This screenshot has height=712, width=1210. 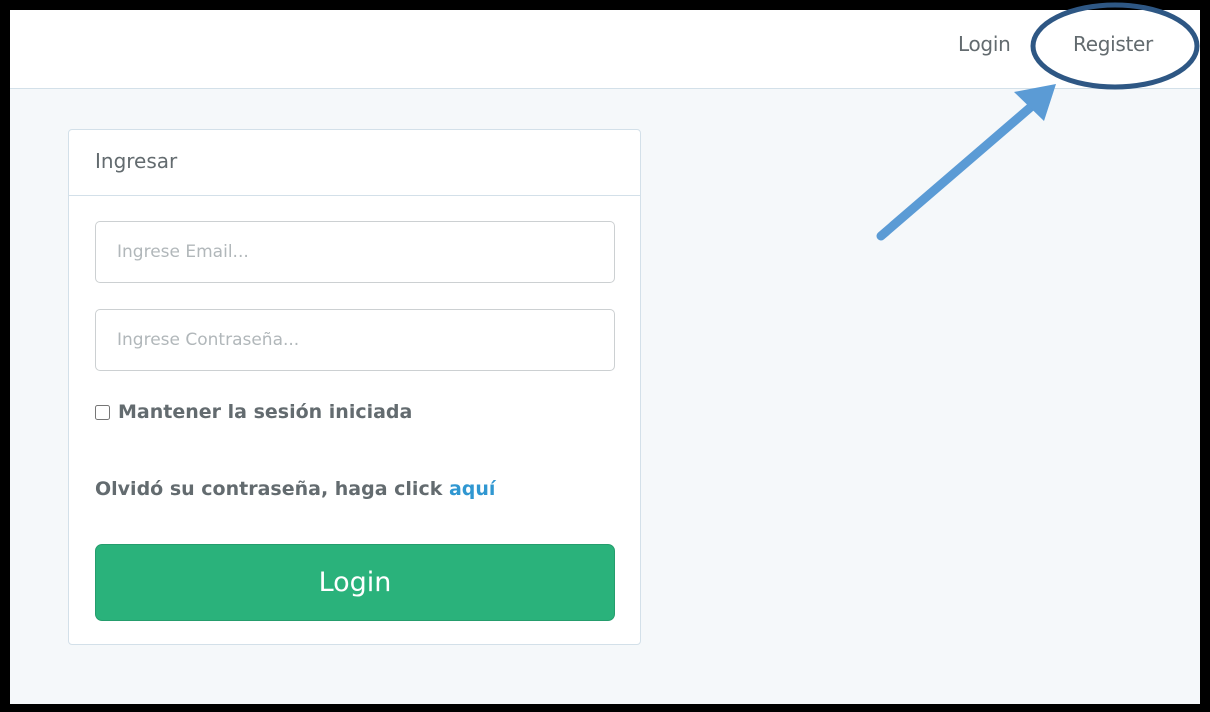 I want to click on password-input, so click(x=355, y=340).